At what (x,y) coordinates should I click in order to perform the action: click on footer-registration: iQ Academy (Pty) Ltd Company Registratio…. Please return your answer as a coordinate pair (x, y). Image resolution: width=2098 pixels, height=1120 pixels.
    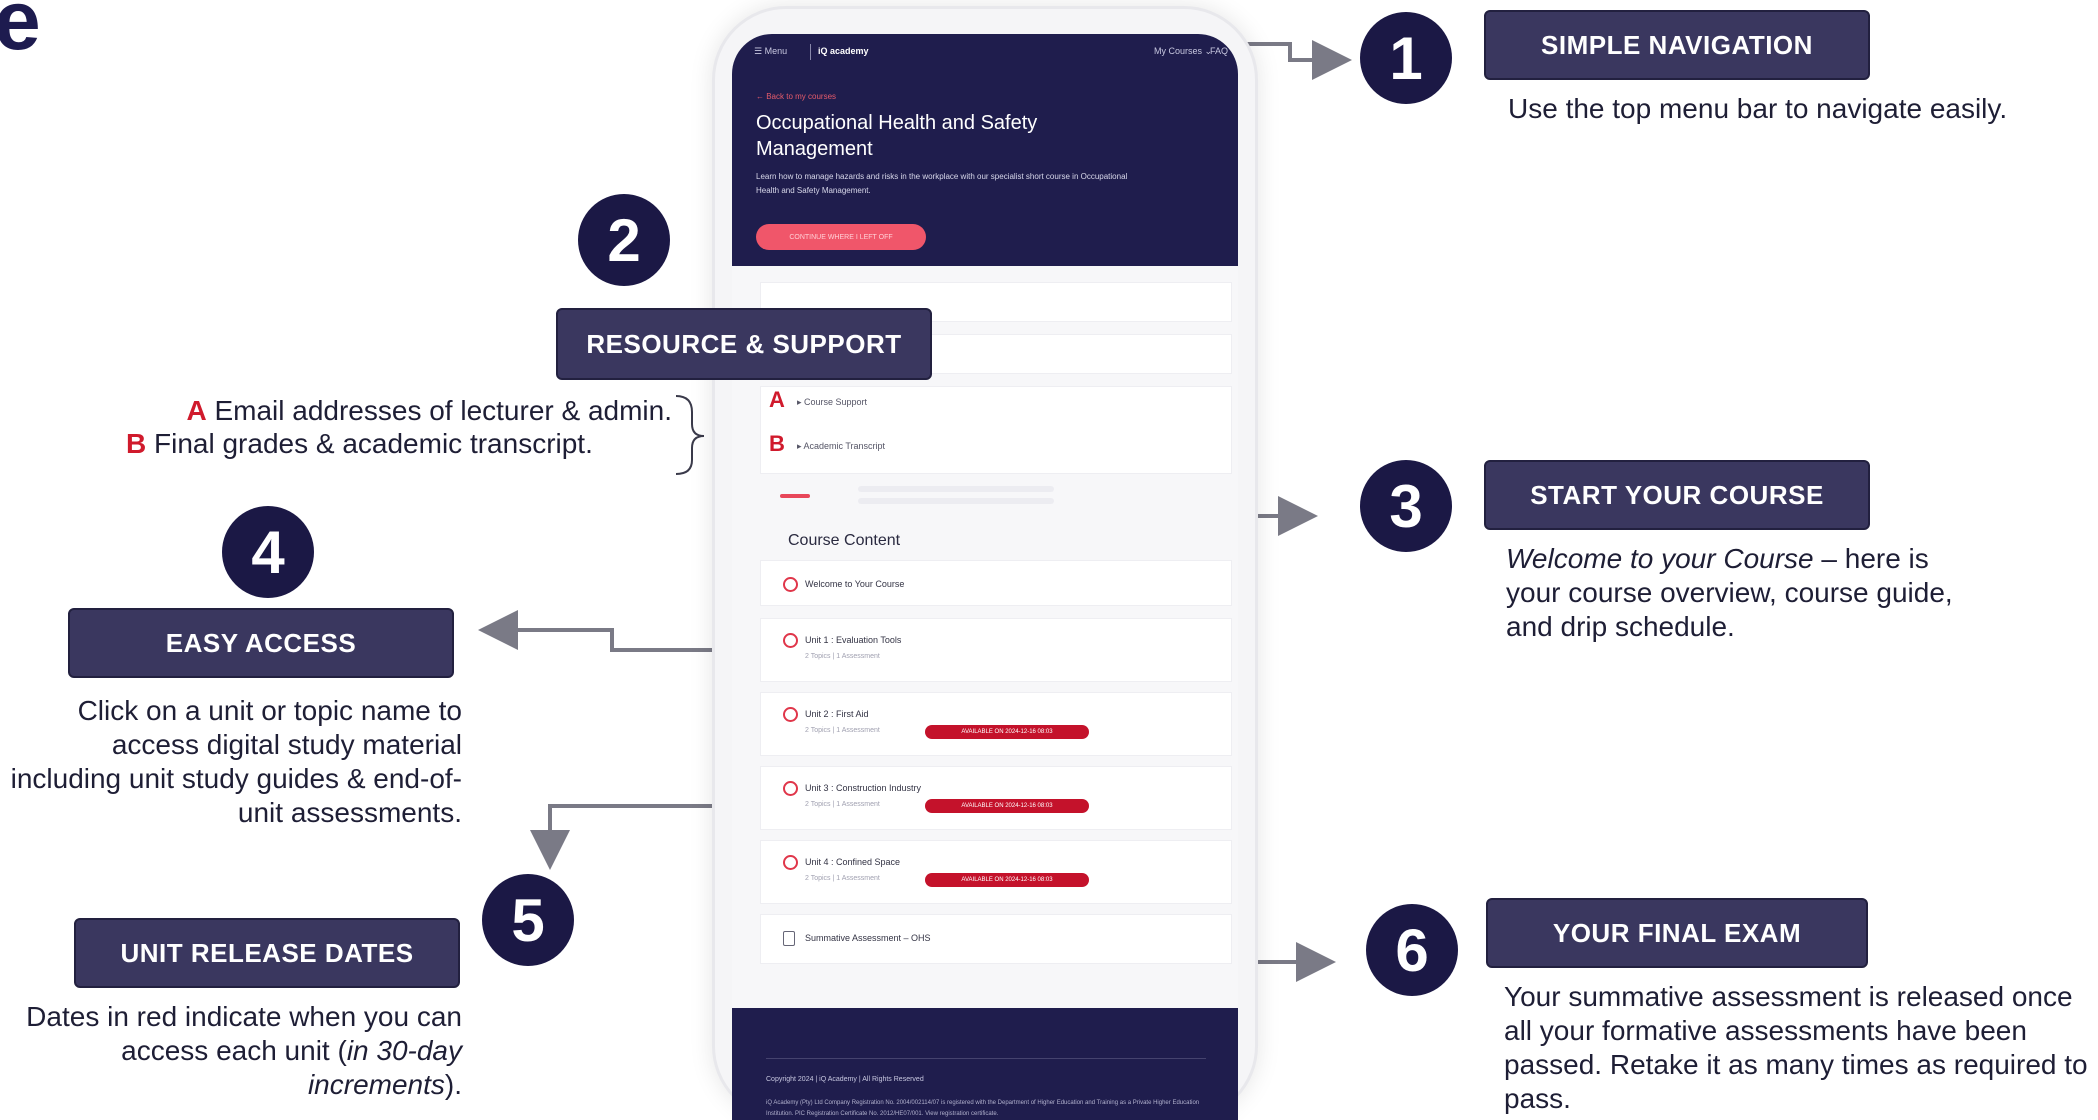
    Looking at the image, I should click on (983, 1108).